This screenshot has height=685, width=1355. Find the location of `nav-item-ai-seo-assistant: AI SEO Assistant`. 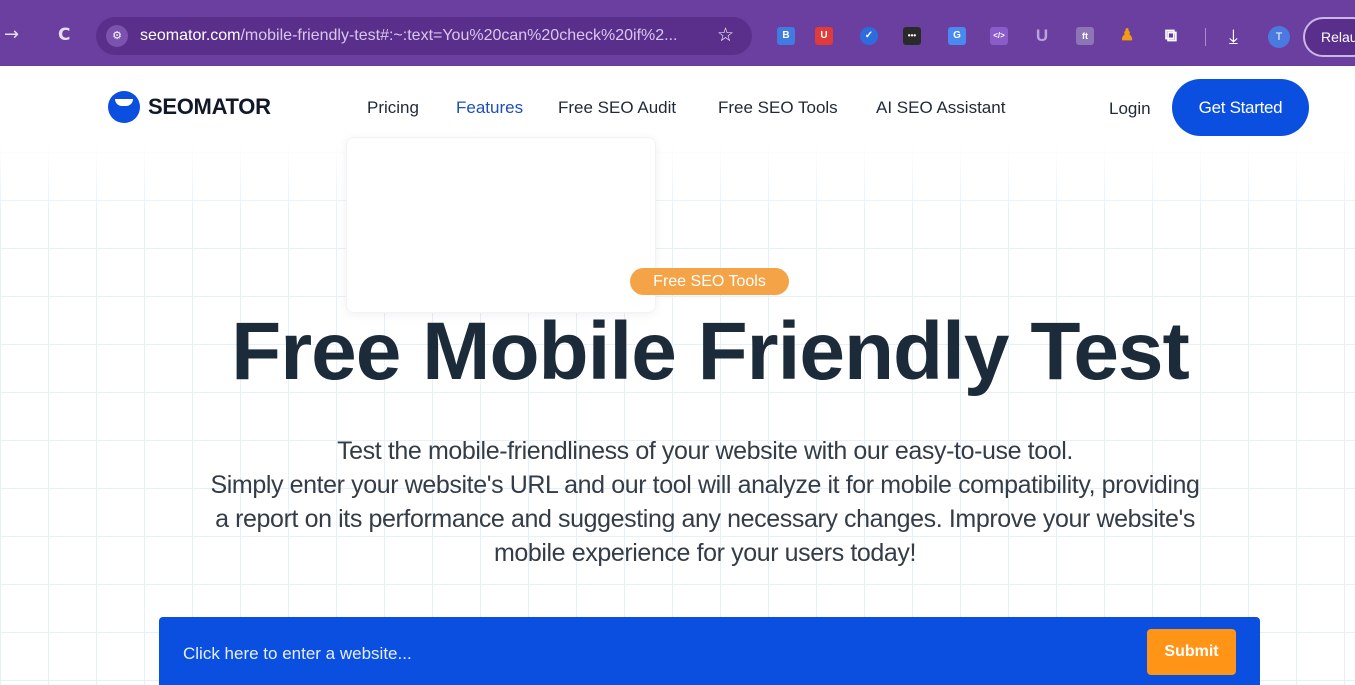

nav-item-ai-seo-assistant: AI SEO Assistant is located at coordinates (940, 108).